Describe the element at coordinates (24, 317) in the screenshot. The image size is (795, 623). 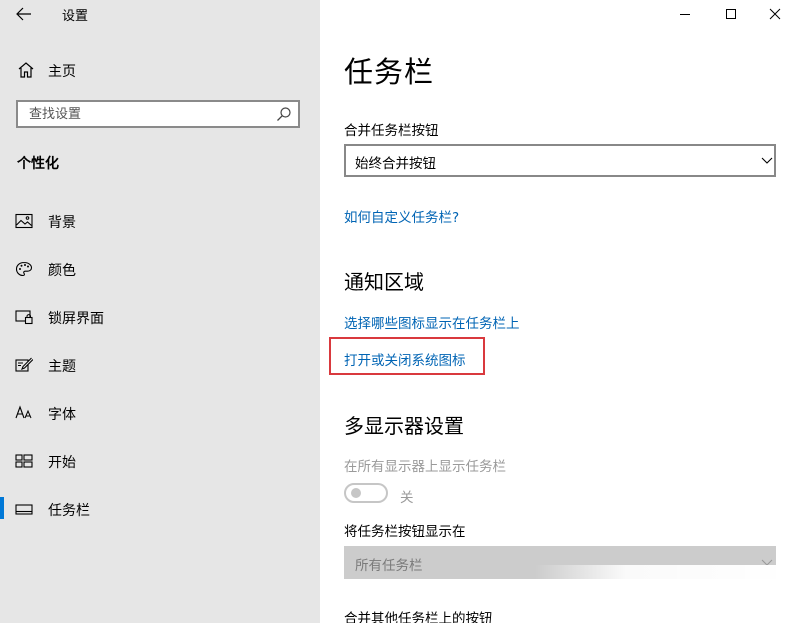
I see `lock-screen-icon` at that location.